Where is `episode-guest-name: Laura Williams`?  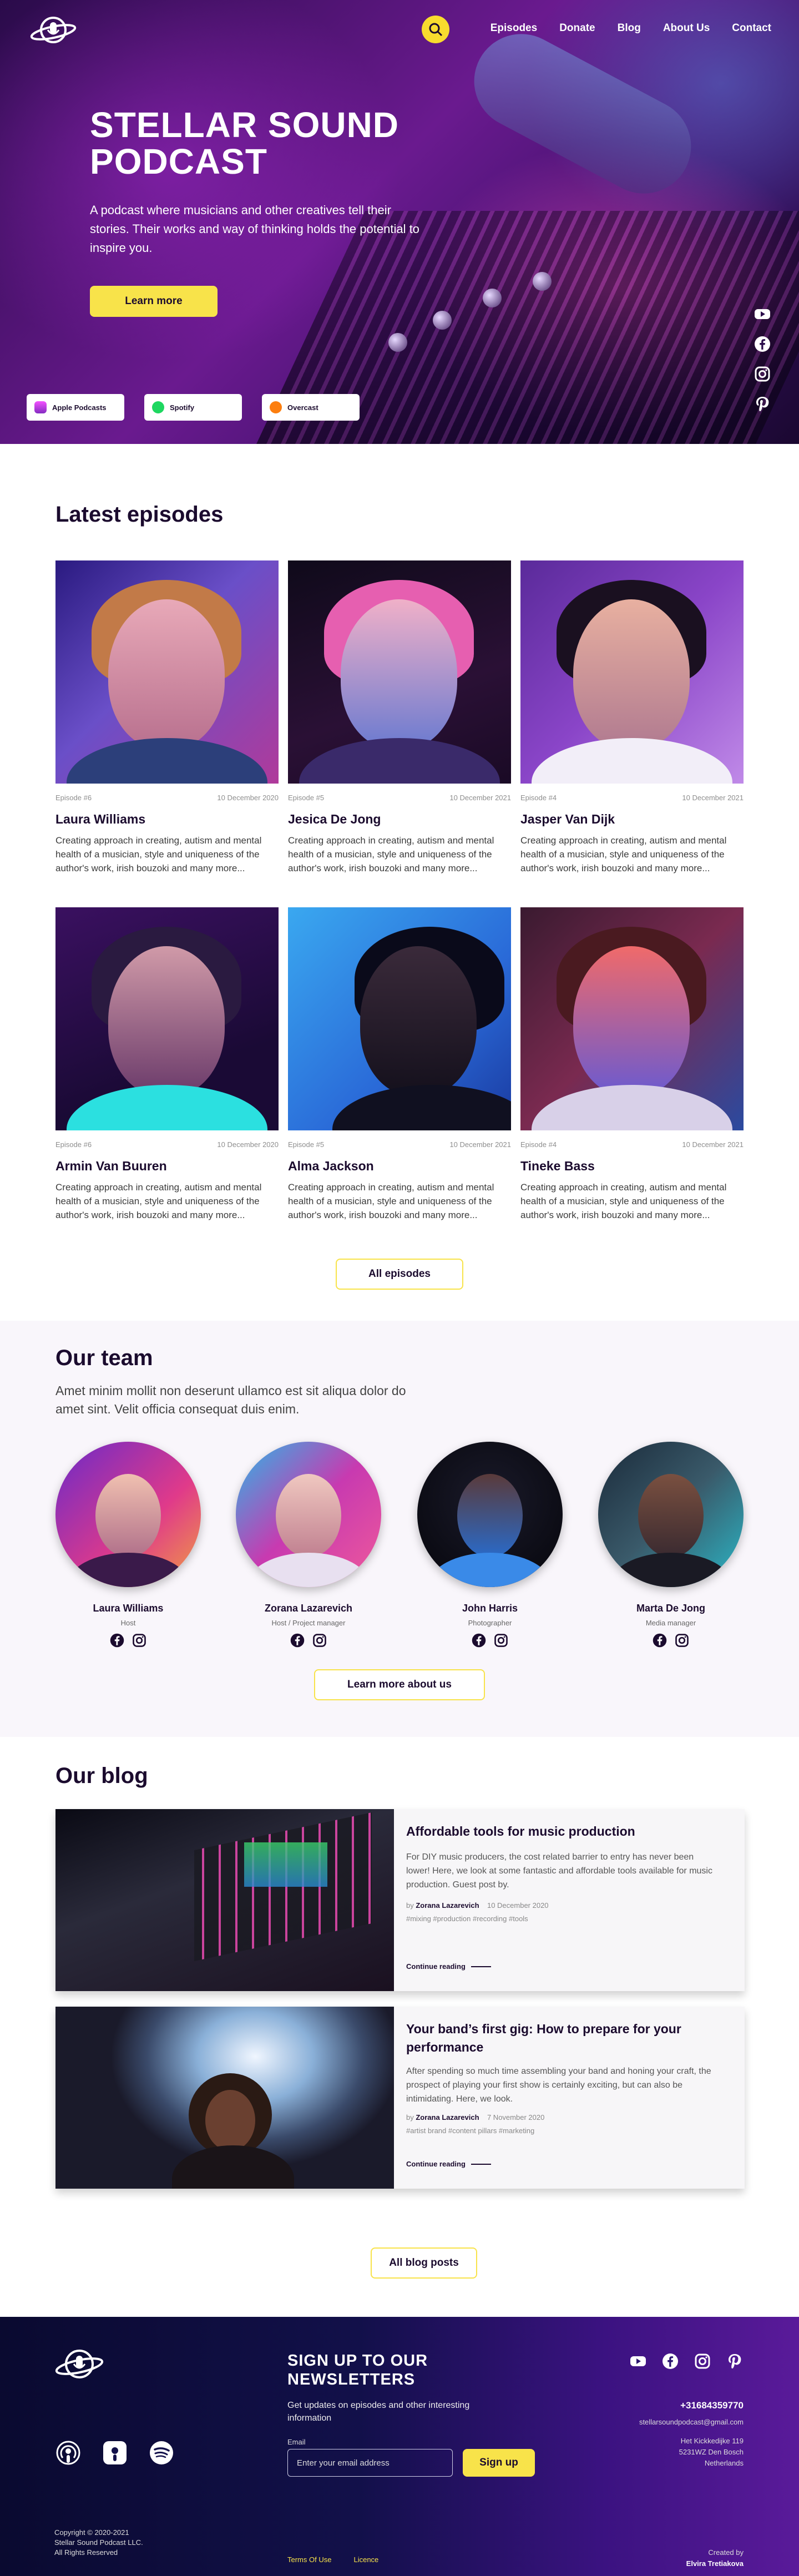 episode-guest-name: Laura Williams is located at coordinates (100, 819).